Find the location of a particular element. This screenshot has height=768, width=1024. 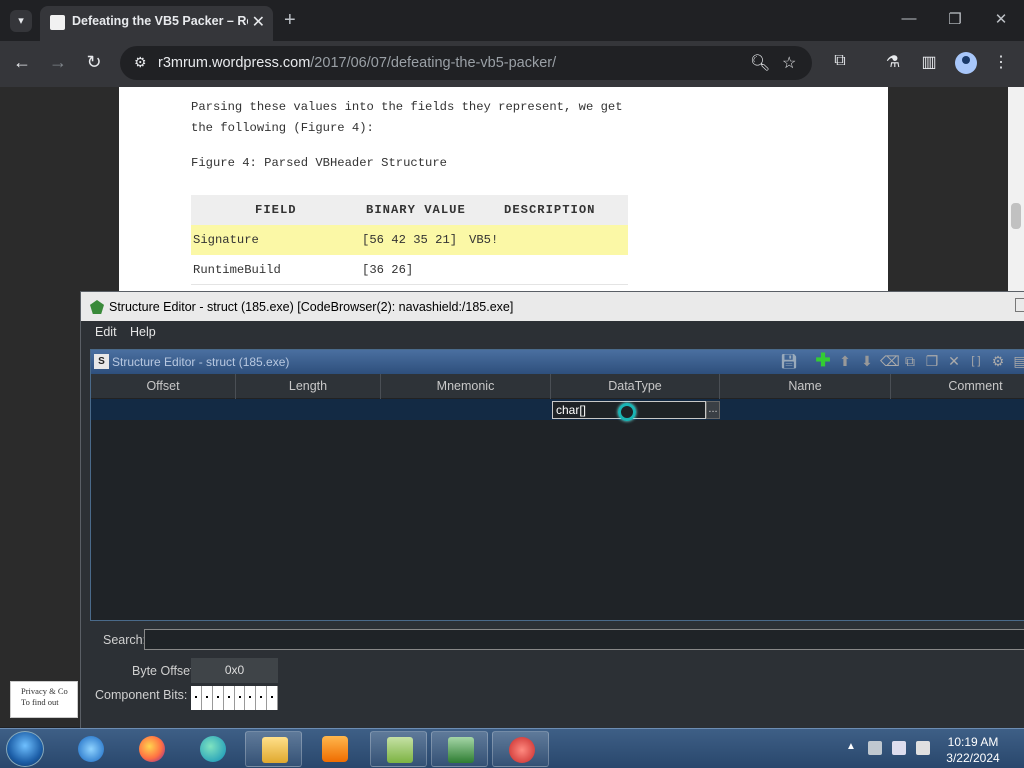

internet-explorer-icon is located at coordinates (91, 749).